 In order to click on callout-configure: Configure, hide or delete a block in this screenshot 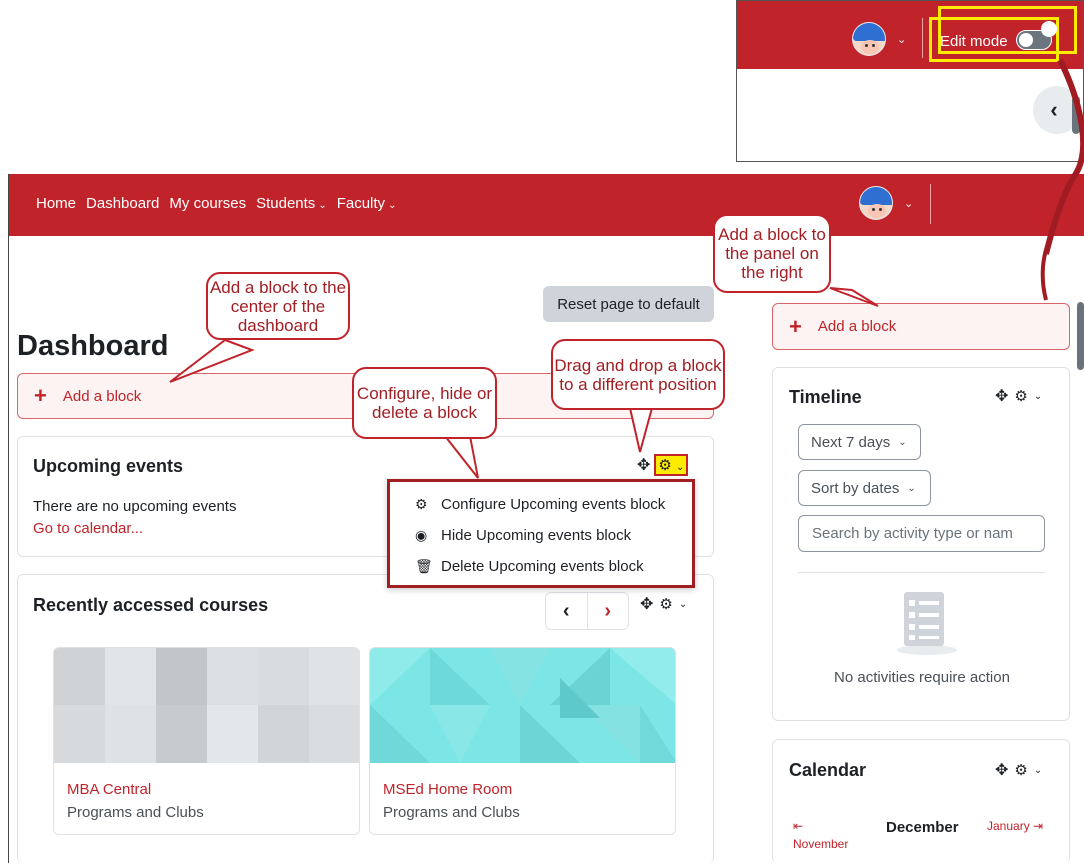, I will do `click(424, 403)`.